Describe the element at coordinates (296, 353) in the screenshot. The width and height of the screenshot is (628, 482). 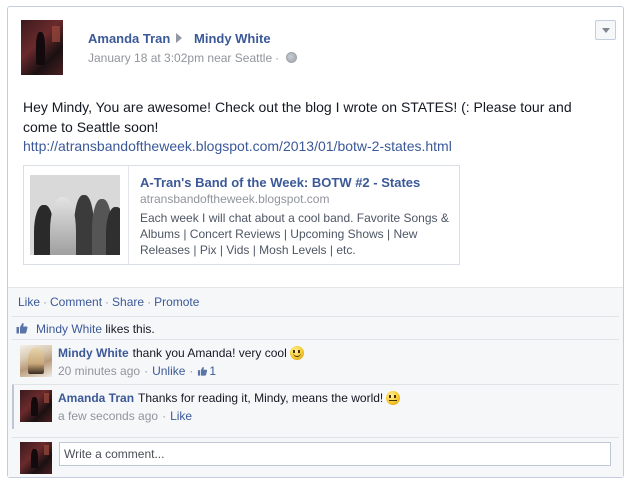
I see `smile-icon` at that location.